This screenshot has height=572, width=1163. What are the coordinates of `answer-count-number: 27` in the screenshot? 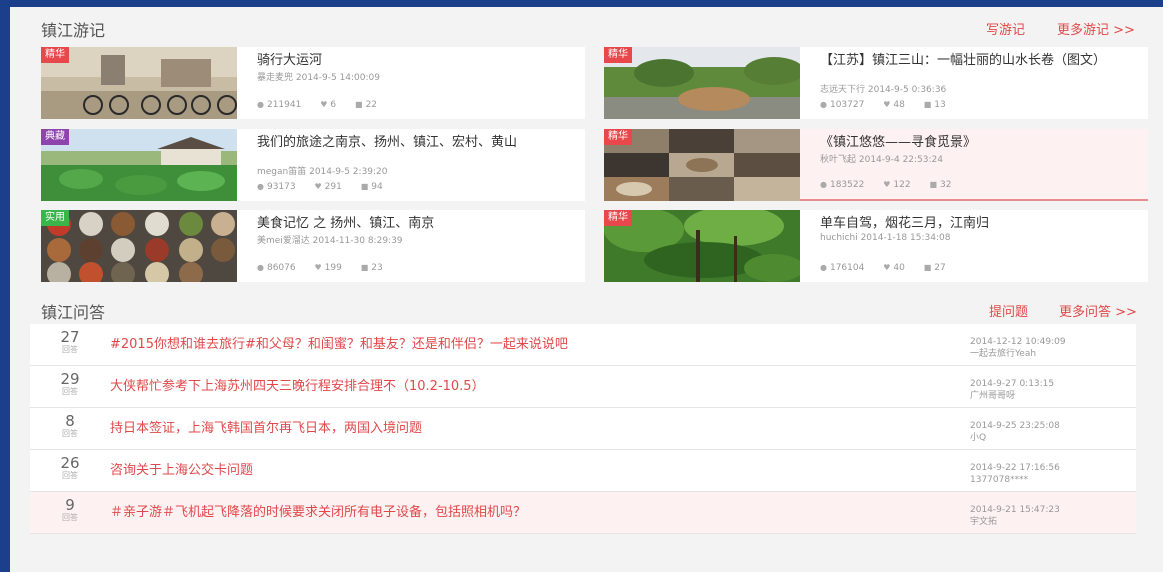 It's located at (70, 337).